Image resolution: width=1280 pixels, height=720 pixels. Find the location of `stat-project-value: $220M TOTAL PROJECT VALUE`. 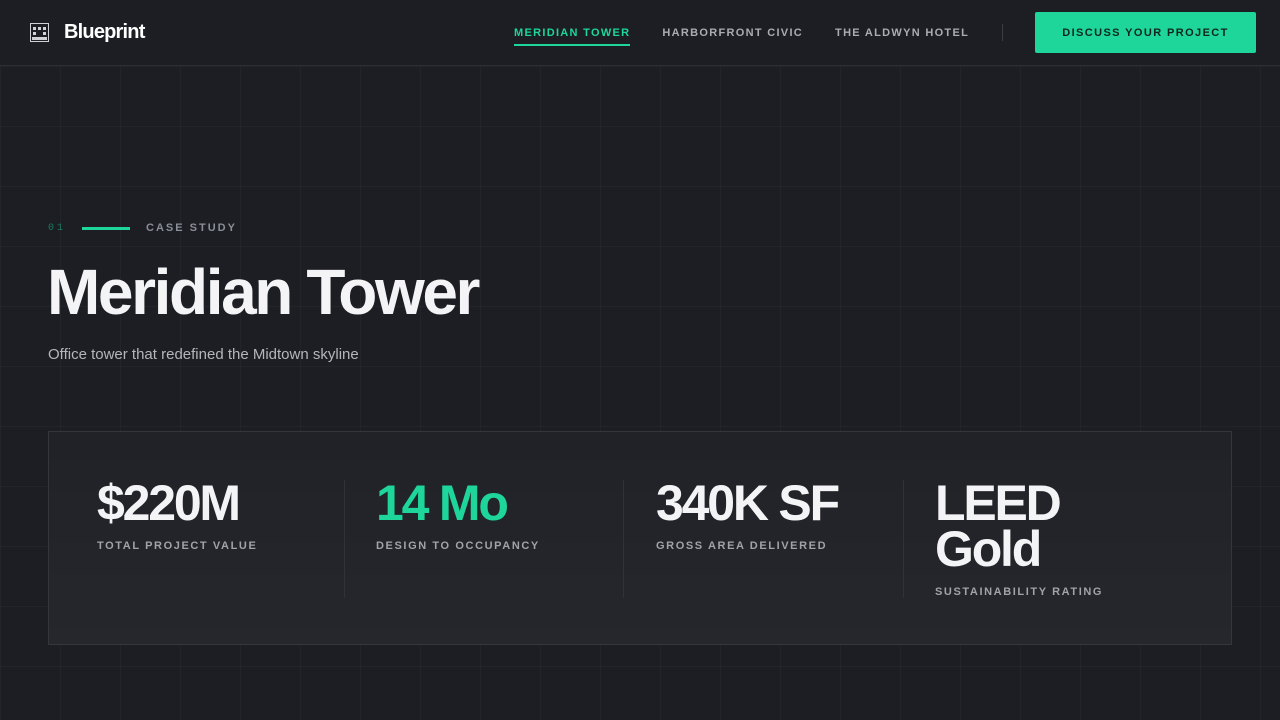

stat-project-value: $220M TOTAL PROJECT VALUE is located at coordinates (217, 536).